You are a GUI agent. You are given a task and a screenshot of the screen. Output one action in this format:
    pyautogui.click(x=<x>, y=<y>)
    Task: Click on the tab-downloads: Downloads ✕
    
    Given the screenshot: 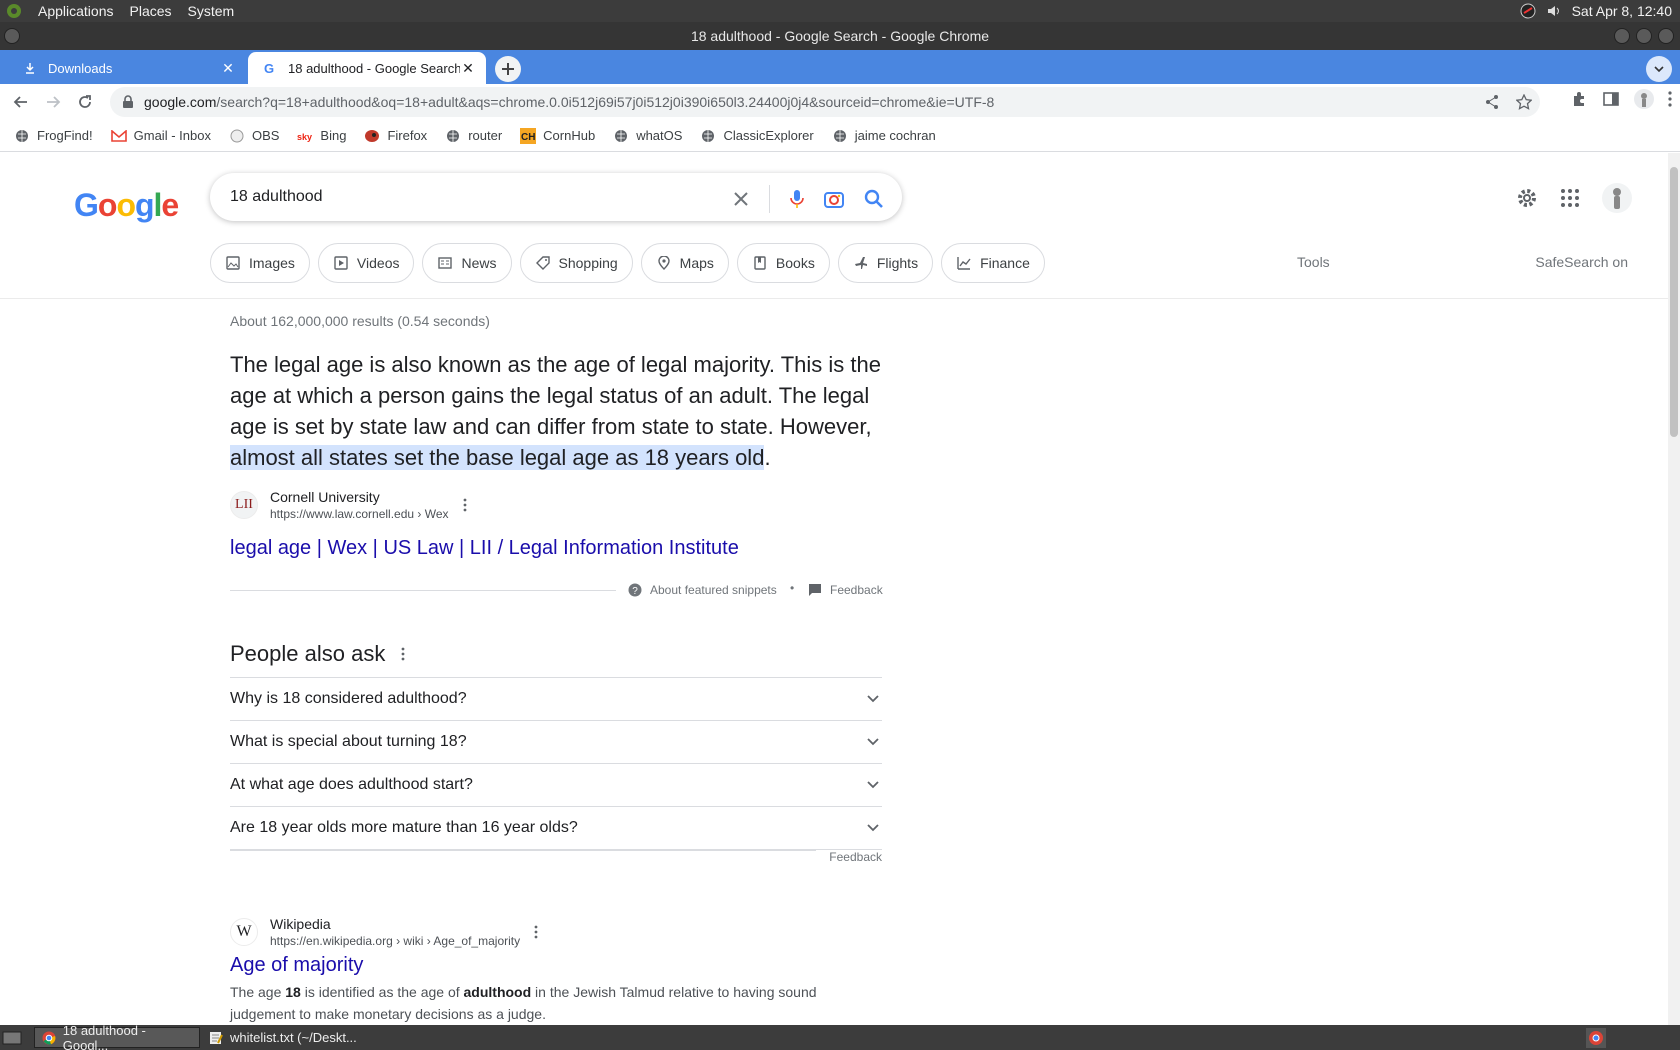 What is the action you would take?
    pyautogui.click(x=123, y=68)
    